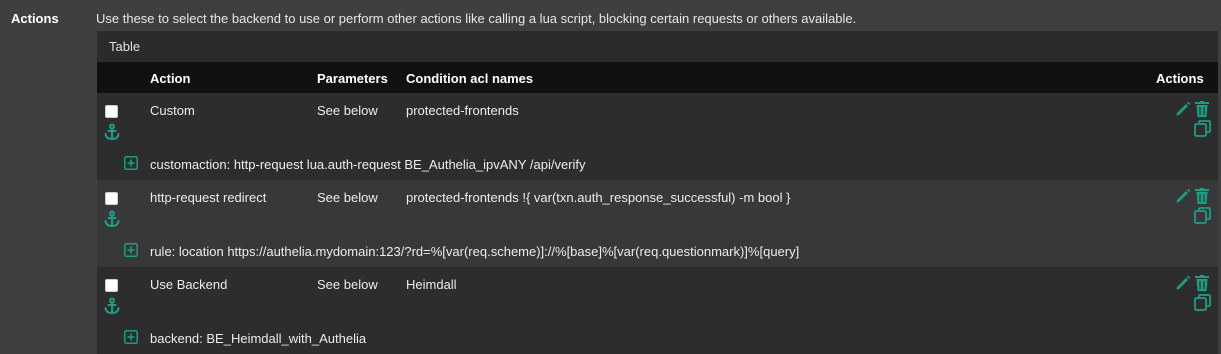 Image resolution: width=1221 pixels, height=354 pixels. I want to click on row-action: http-request redirect, so click(208, 197).